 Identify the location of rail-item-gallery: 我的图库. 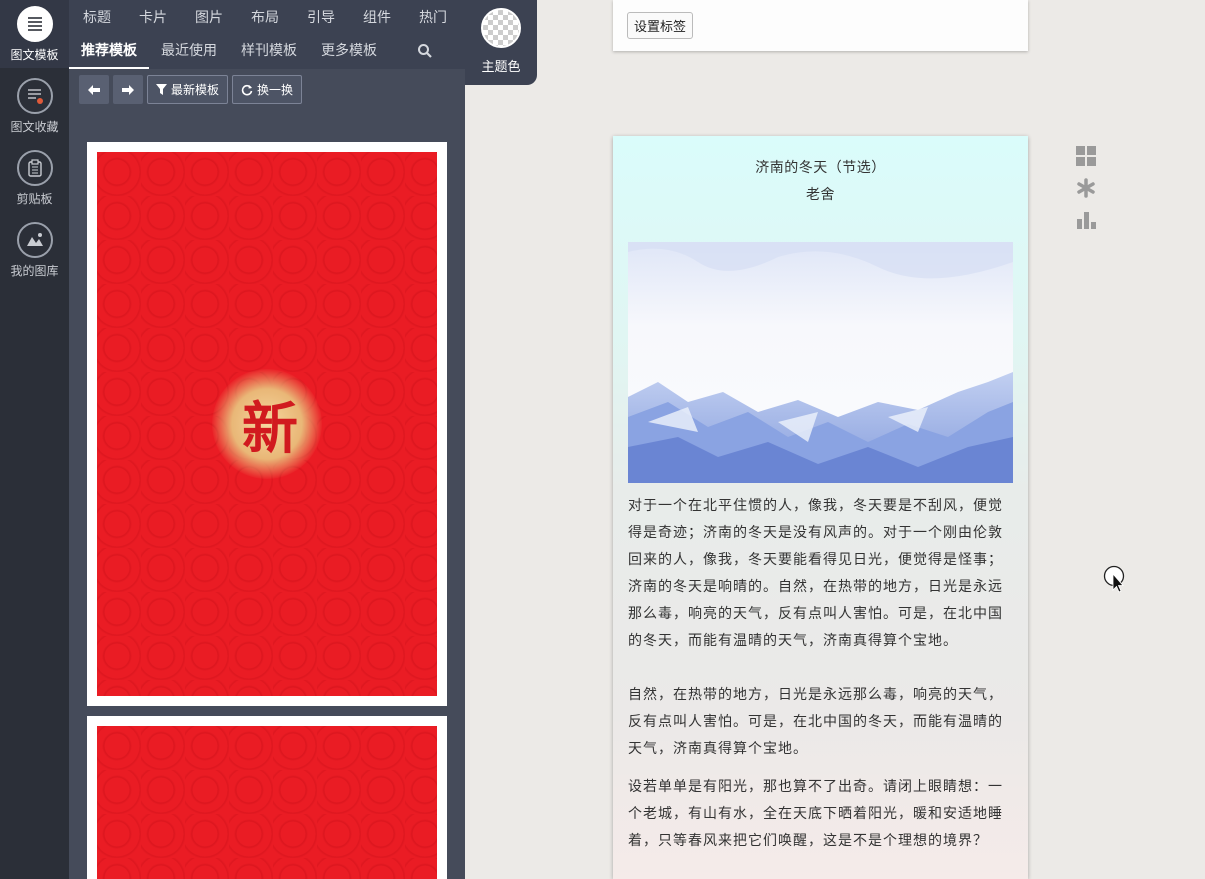
(34, 250).